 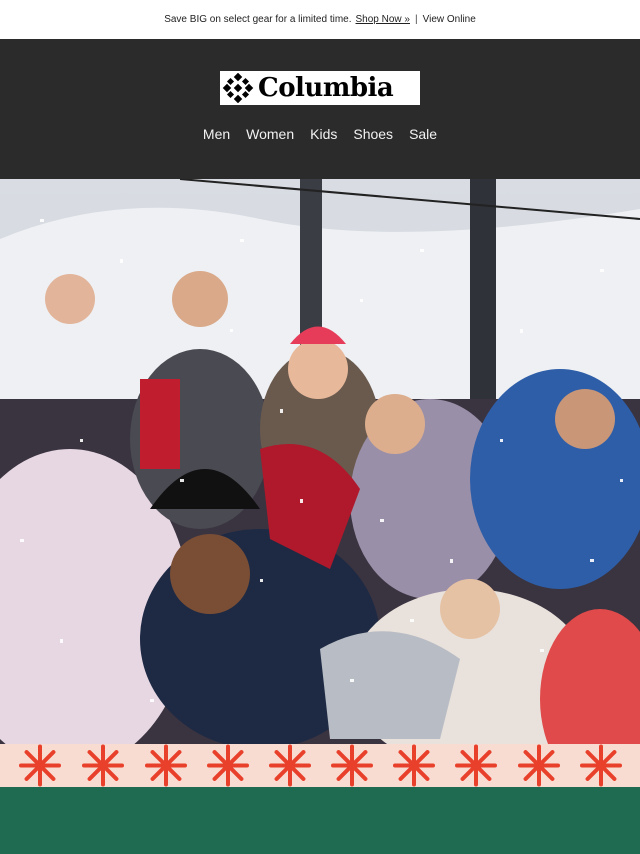 I want to click on nav-sale: Sale, so click(x=423, y=134).